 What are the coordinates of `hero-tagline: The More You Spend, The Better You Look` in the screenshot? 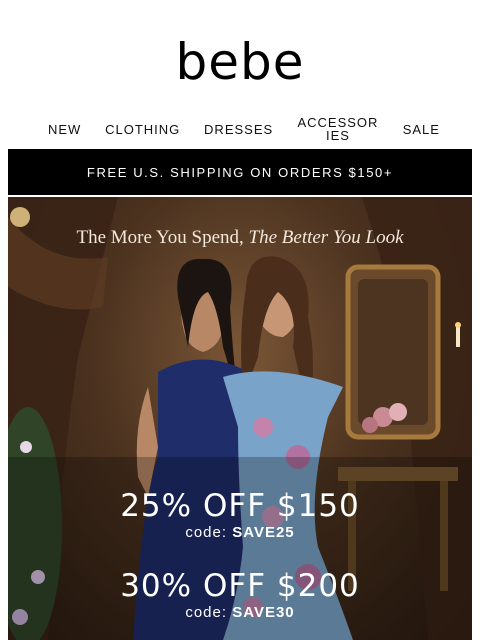 It's located at (240, 238).